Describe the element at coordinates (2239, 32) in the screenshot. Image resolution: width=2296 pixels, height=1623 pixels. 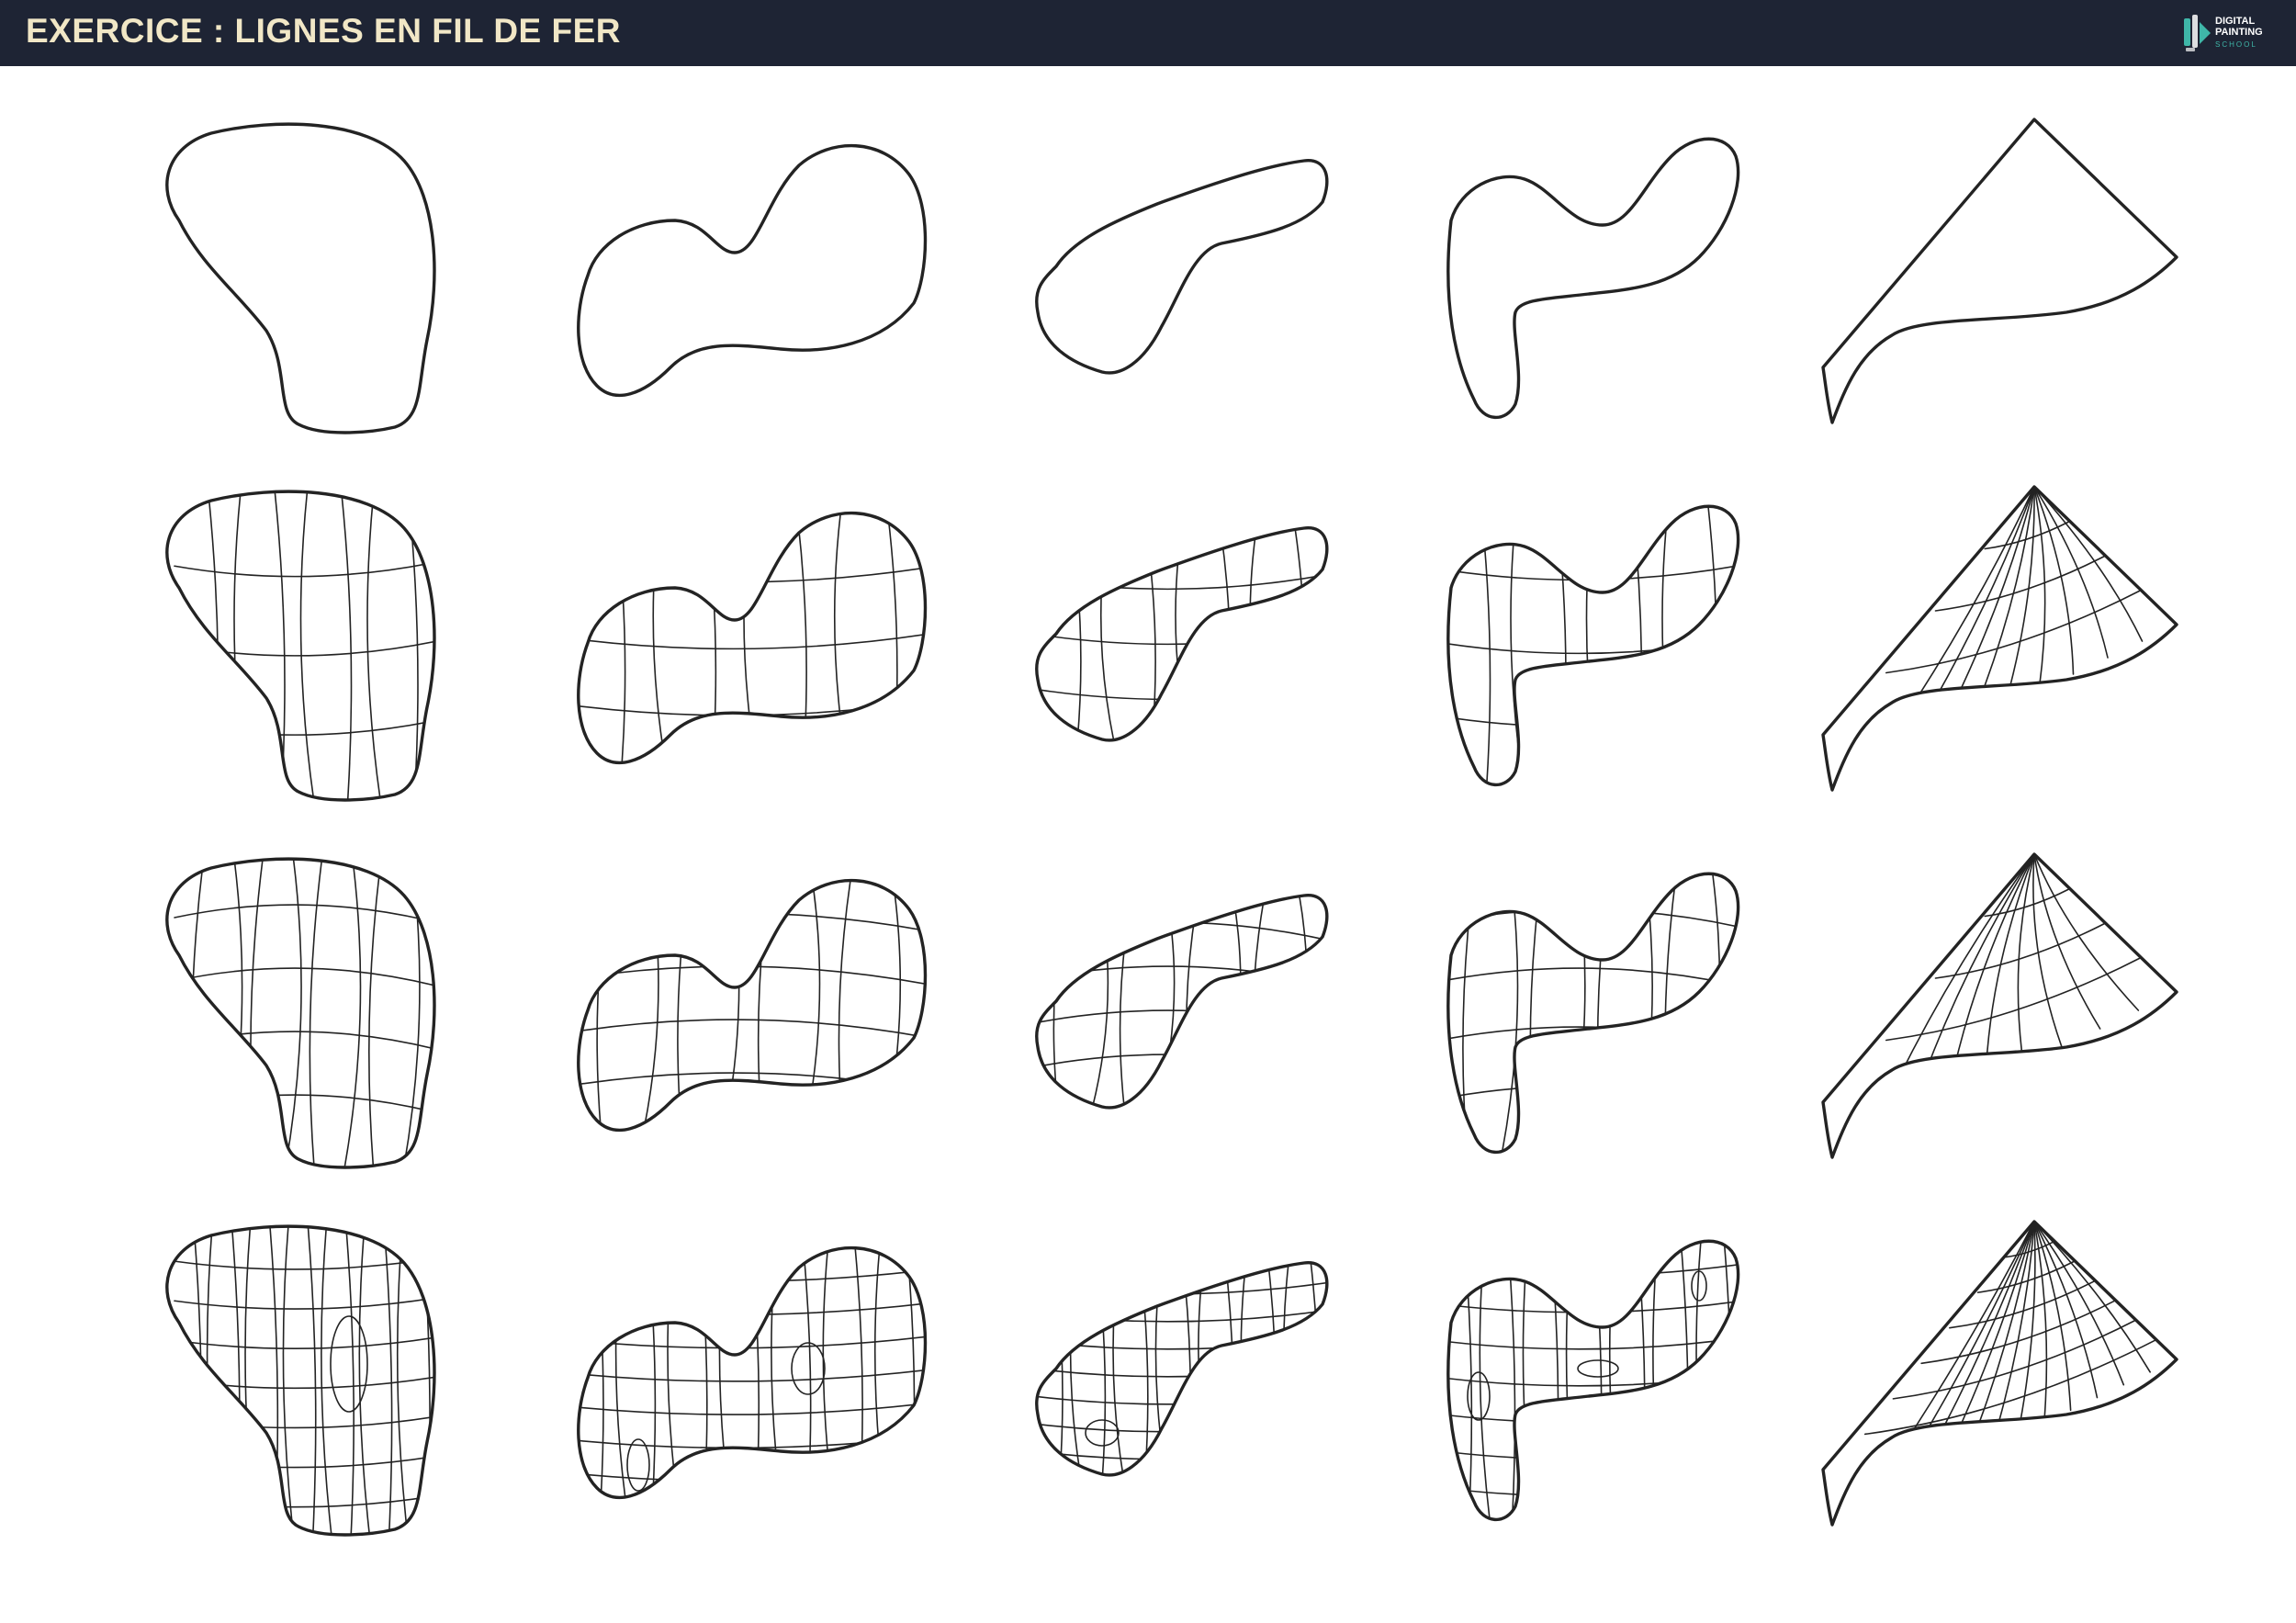
I see `logo-text-painting: PAINTING` at that location.